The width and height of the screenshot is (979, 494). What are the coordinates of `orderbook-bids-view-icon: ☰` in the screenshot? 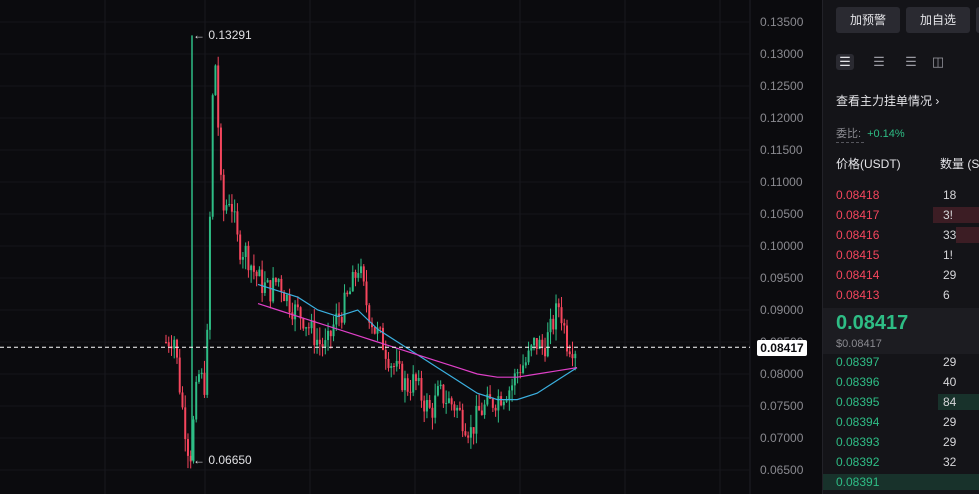 It's located at (879, 62).